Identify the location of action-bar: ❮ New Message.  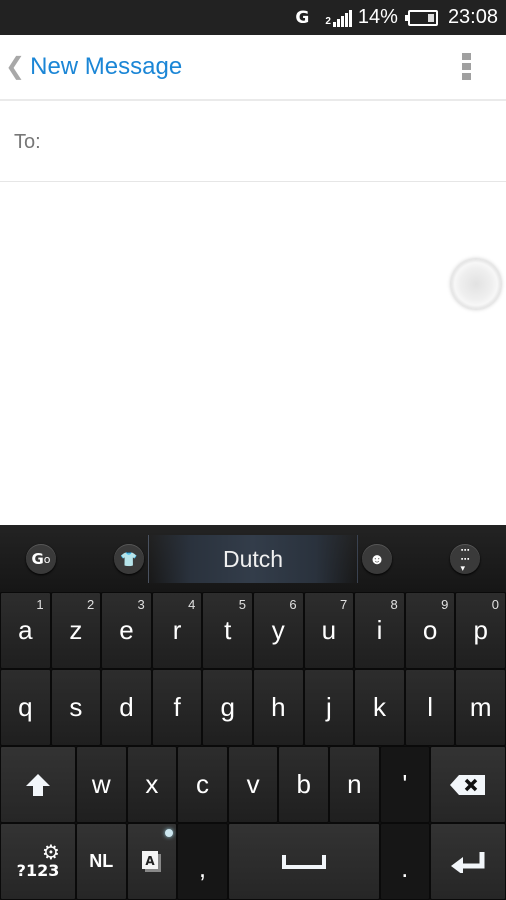
(253, 68).